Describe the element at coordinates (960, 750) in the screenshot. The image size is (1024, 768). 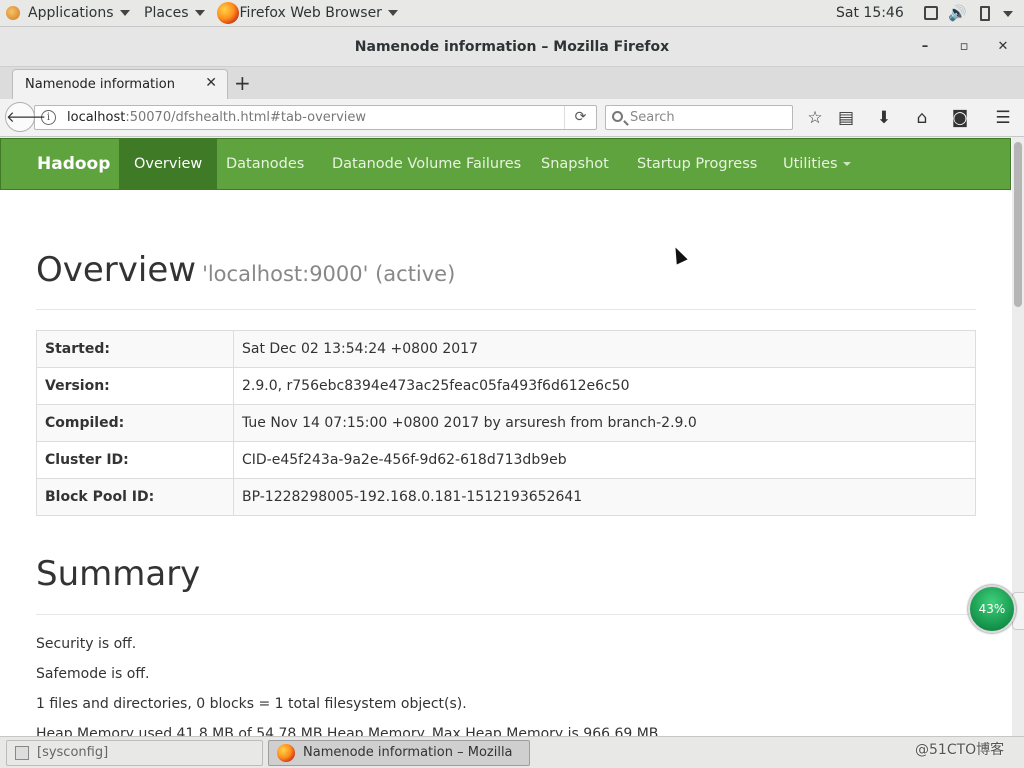
I see `watermark: @51CTO博客` at that location.